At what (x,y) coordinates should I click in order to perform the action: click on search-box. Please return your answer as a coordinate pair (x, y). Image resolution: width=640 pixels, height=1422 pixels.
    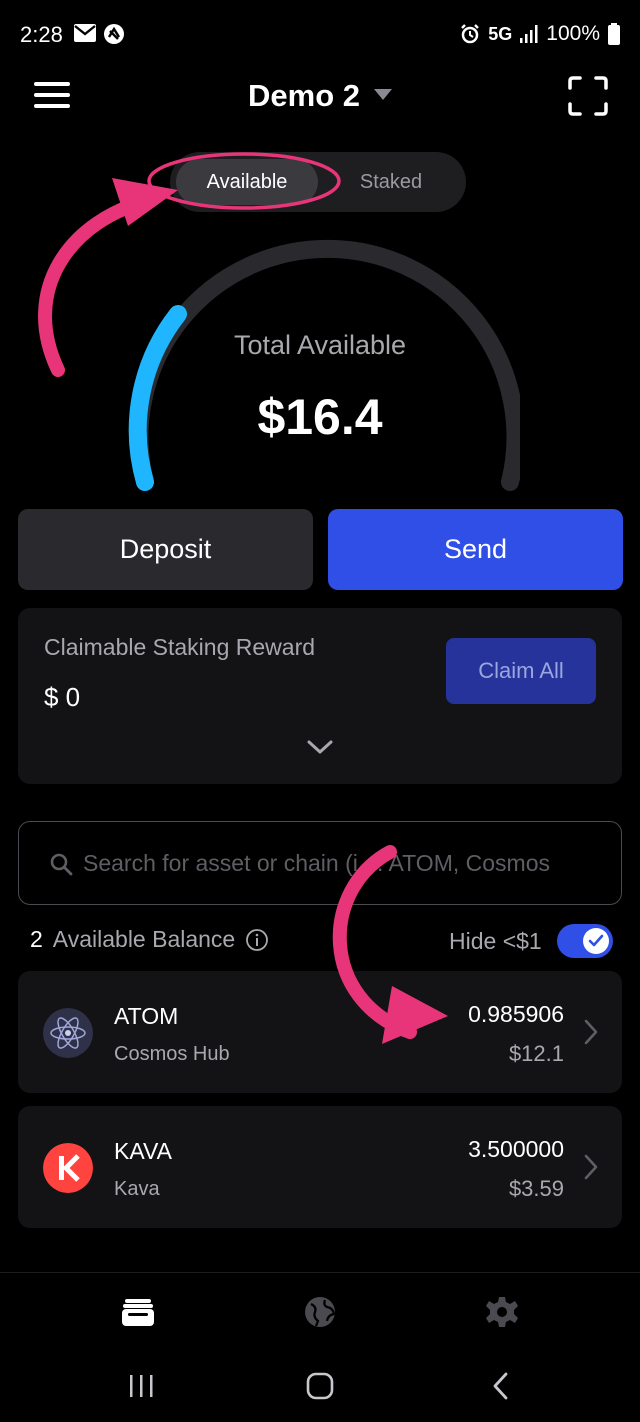
    Looking at the image, I should click on (320, 863).